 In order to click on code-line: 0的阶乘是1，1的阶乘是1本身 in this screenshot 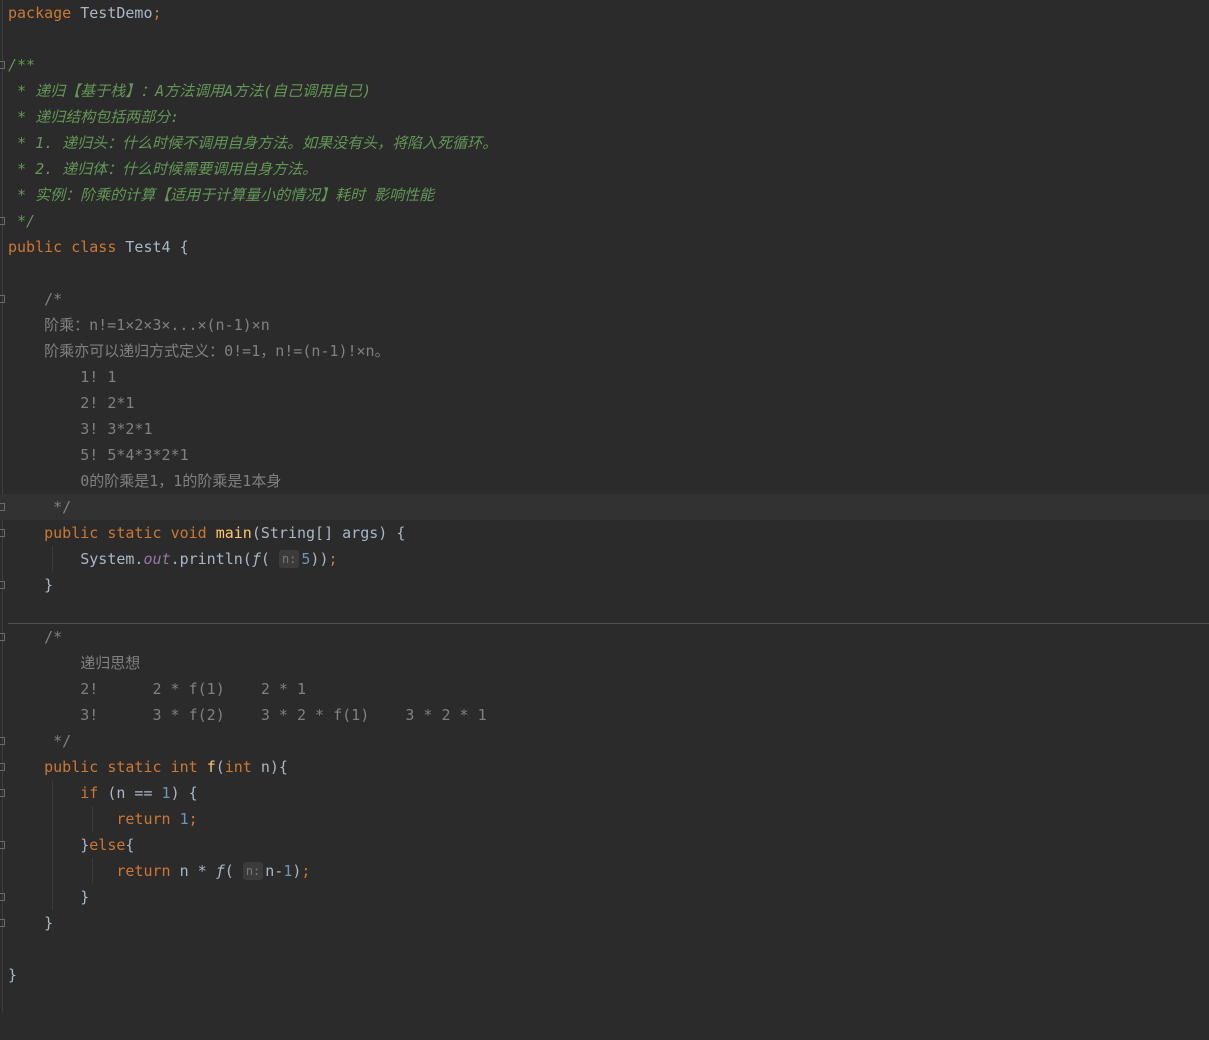, I will do `click(604, 481)`.